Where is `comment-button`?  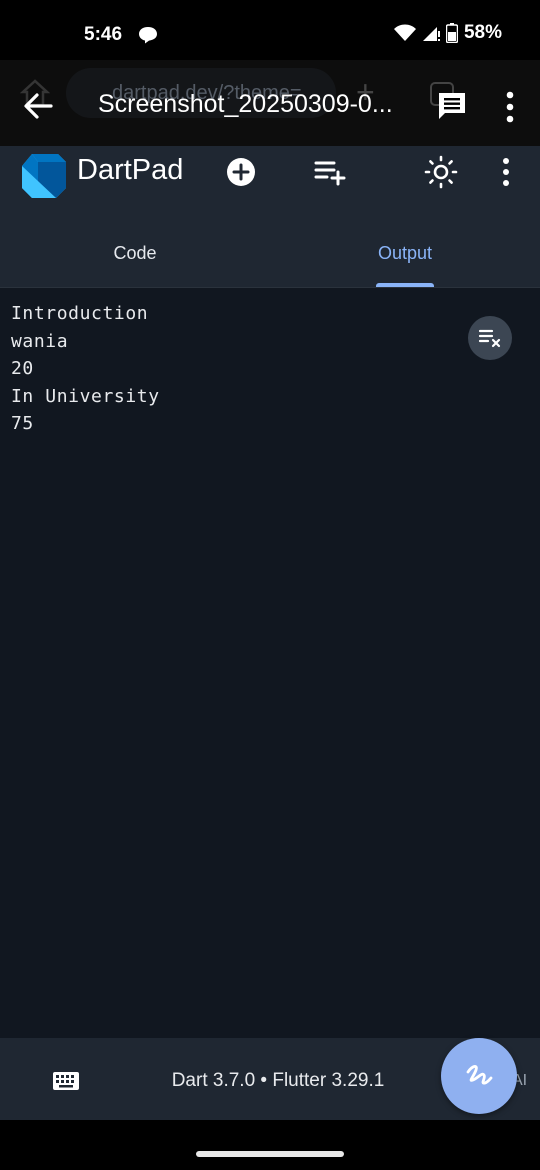 comment-button is located at coordinates (452, 106).